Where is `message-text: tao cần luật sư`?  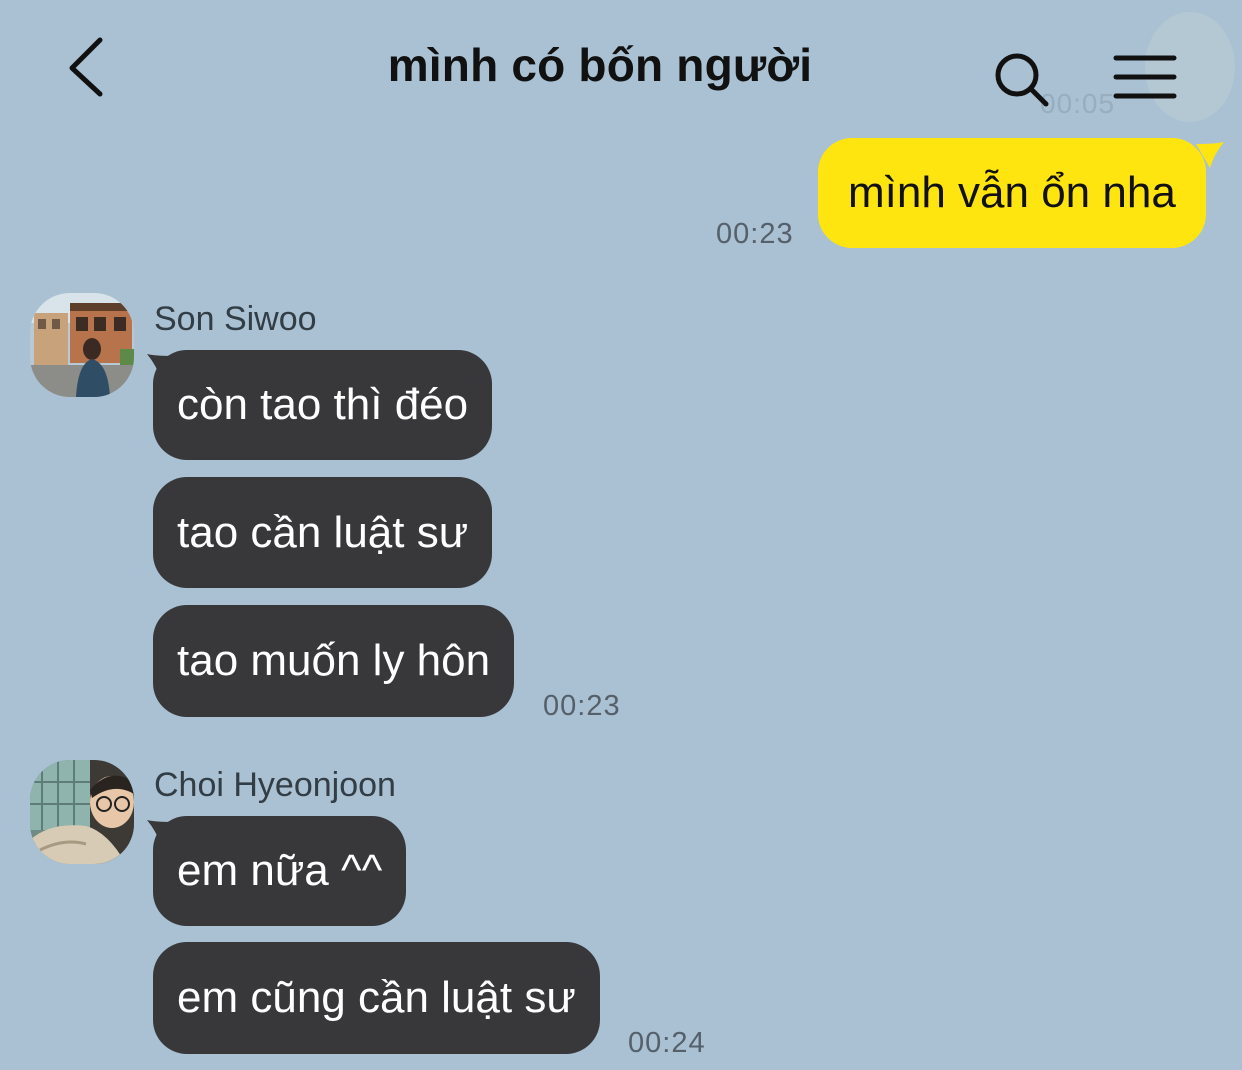 message-text: tao cần luật sư is located at coordinates (323, 532).